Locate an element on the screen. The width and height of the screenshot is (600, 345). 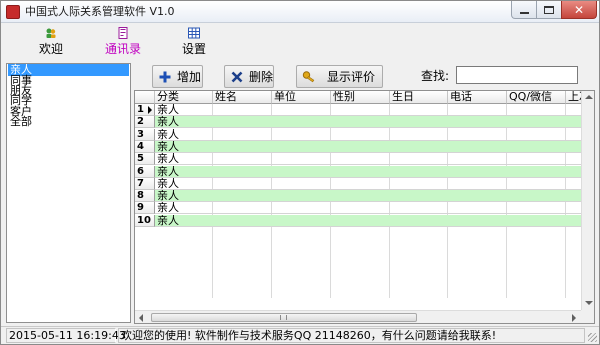
row-number: 9 is located at coordinates (145, 208).